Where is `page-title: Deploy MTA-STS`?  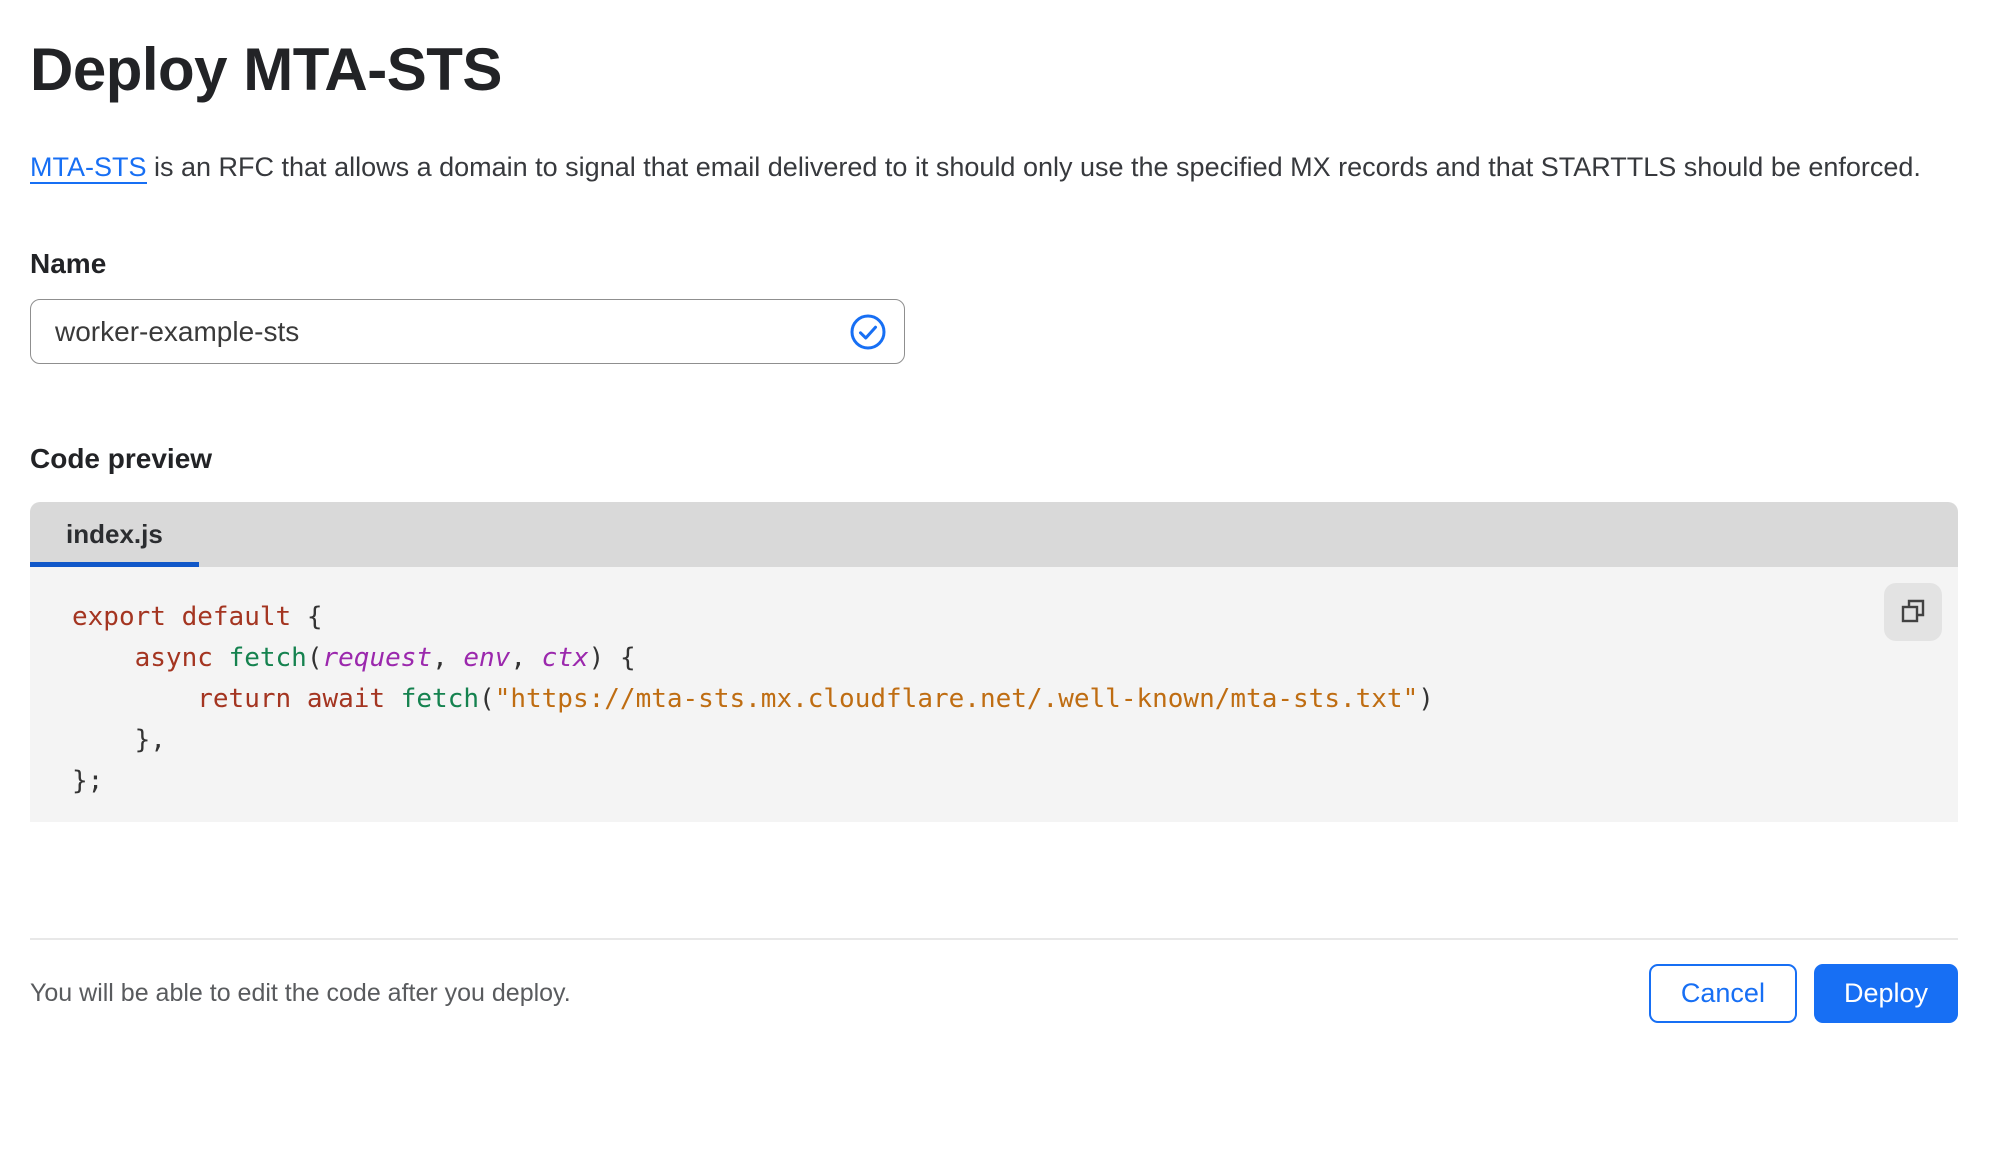 page-title: Deploy MTA-STS is located at coordinates (266, 69).